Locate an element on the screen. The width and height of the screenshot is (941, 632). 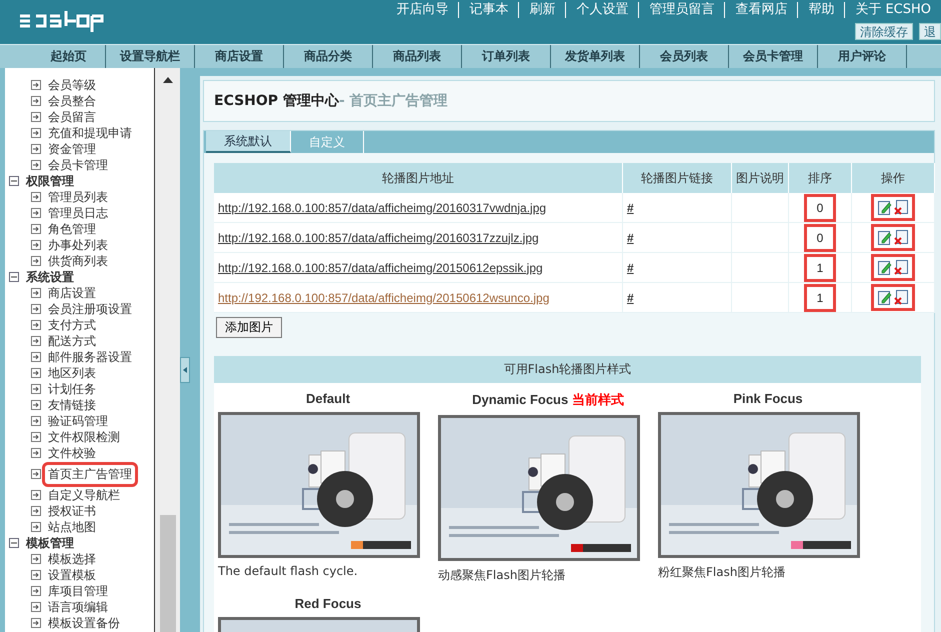
menu-item: 会员注册项设置 is located at coordinates (90, 309).